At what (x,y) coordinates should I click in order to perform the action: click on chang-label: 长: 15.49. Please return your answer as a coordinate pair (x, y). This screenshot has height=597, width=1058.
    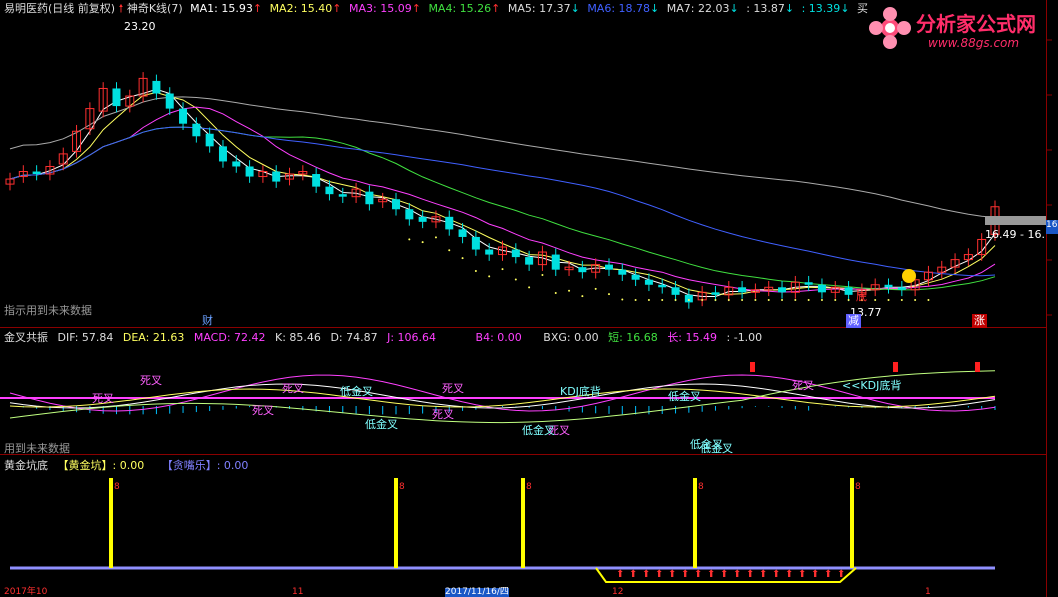
    Looking at the image, I should click on (692, 337).